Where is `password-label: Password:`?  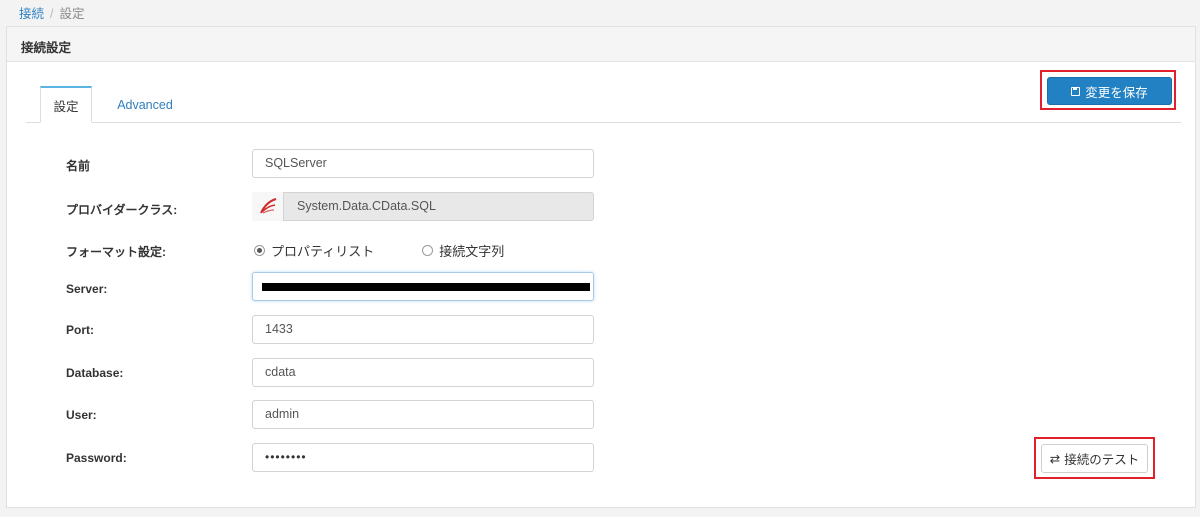 password-label: Password: is located at coordinates (96, 458).